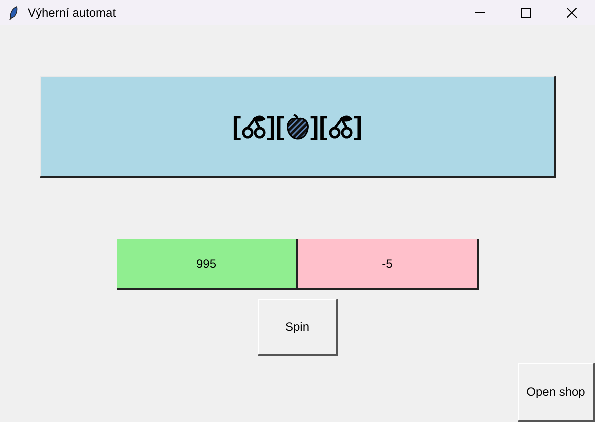 The height and width of the screenshot is (422, 595). What do you see at coordinates (556, 392) in the screenshot?
I see `open-shop-button: Open shop` at bounding box center [556, 392].